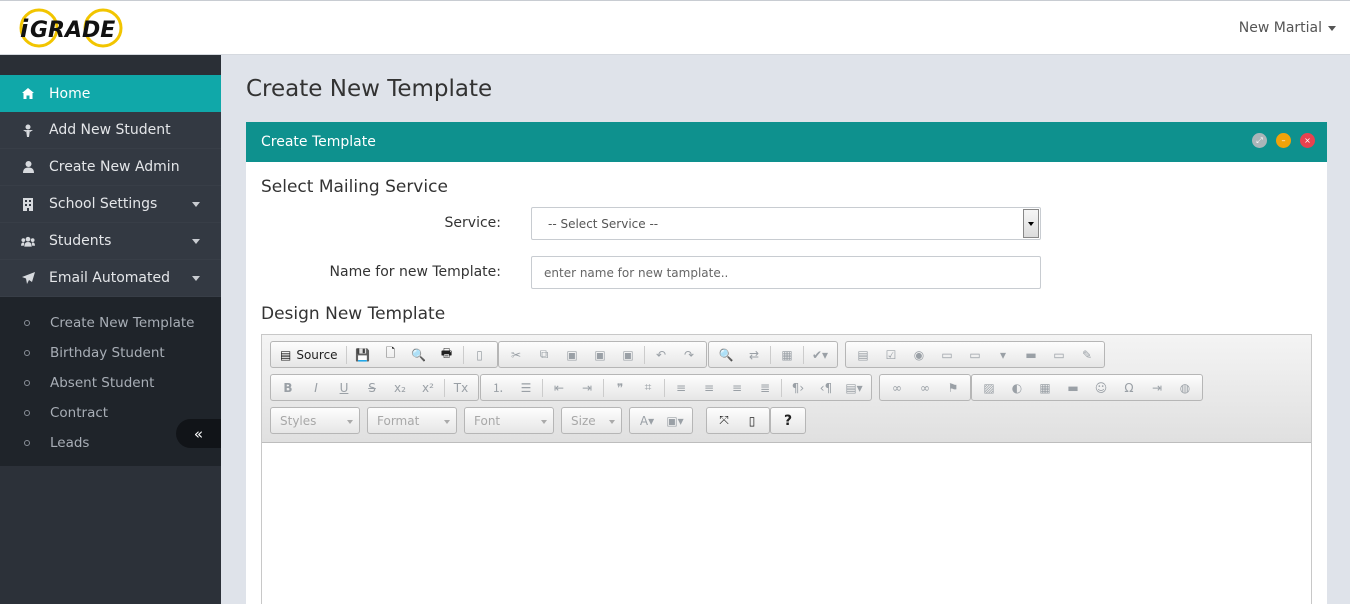  I want to click on image-button-icon: ▭, so click(1059, 355).